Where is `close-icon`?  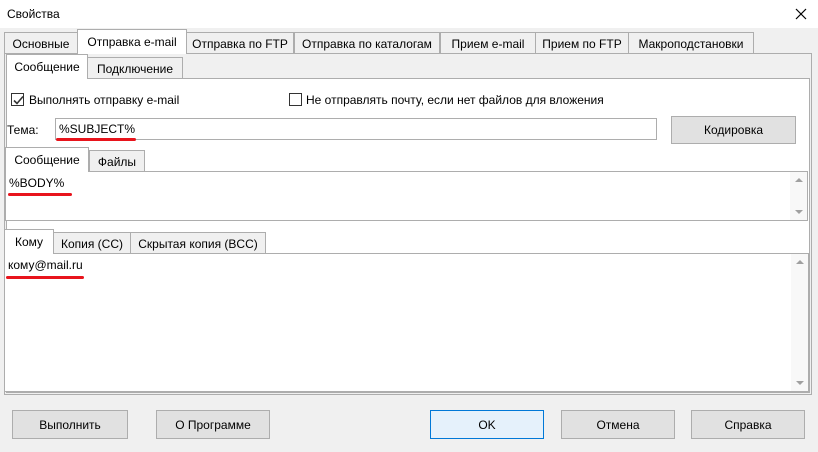
close-icon is located at coordinates (801, 14).